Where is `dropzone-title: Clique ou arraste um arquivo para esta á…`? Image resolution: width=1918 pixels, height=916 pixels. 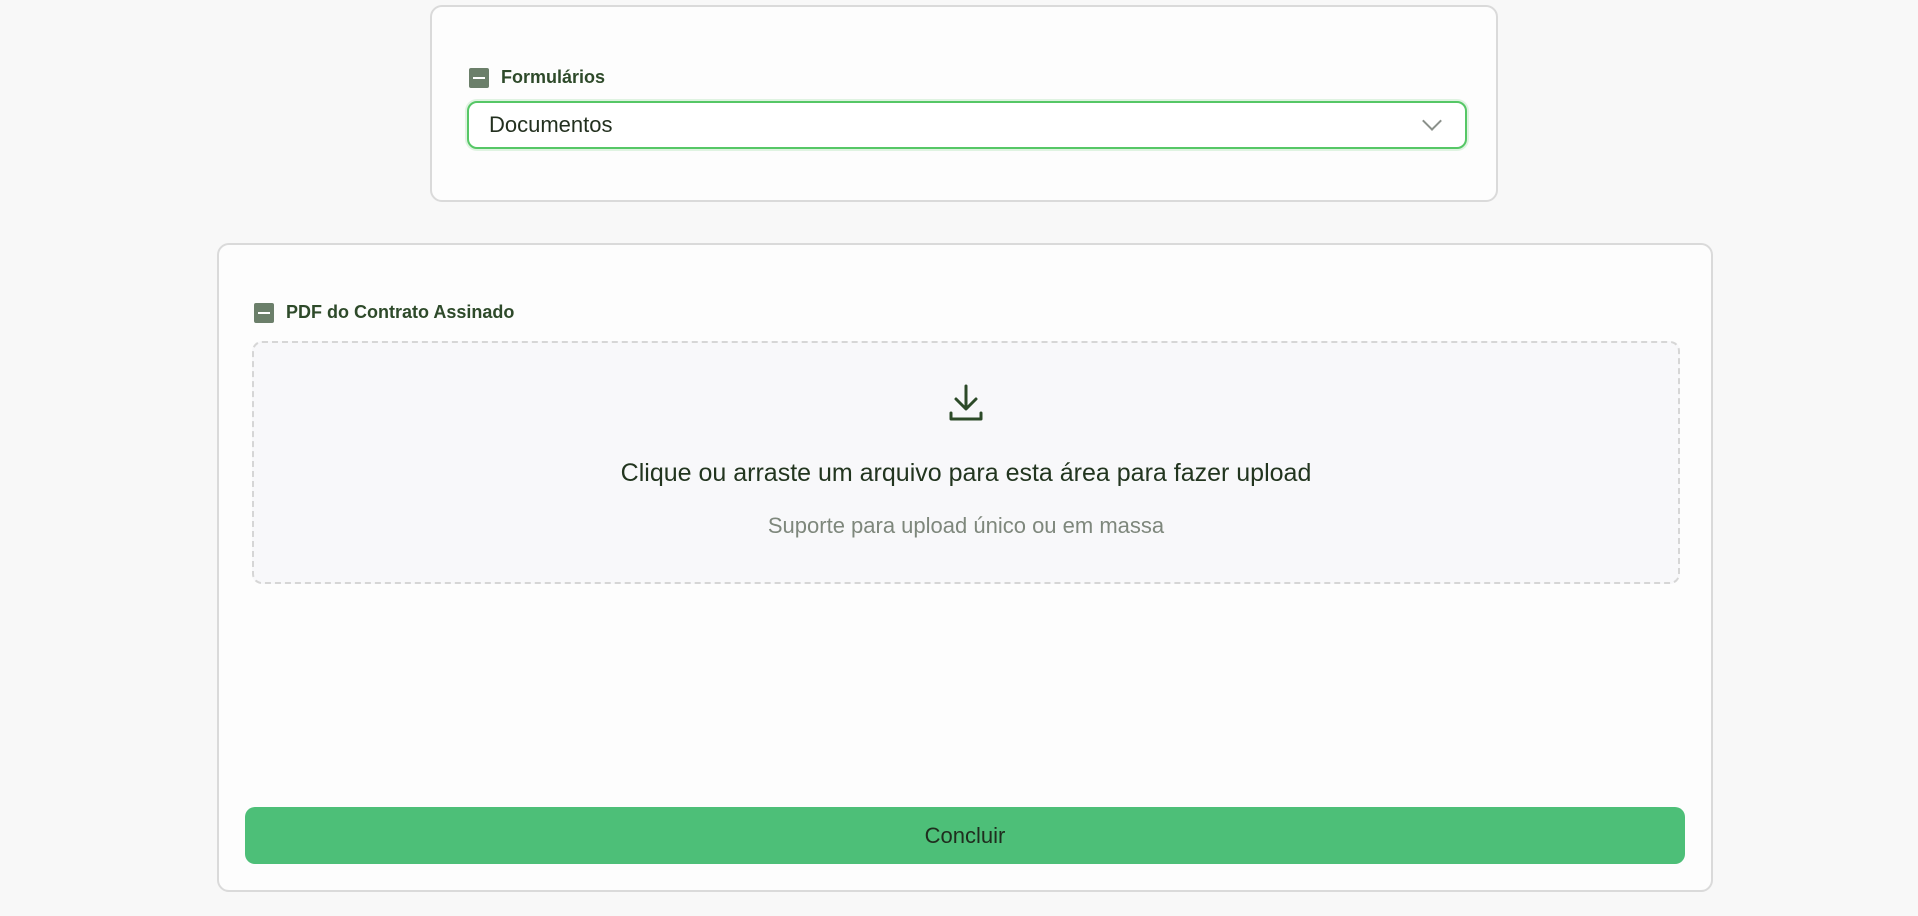 dropzone-title: Clique ou arraste um arquivo para esta á… is located at coordinates (966, 473).